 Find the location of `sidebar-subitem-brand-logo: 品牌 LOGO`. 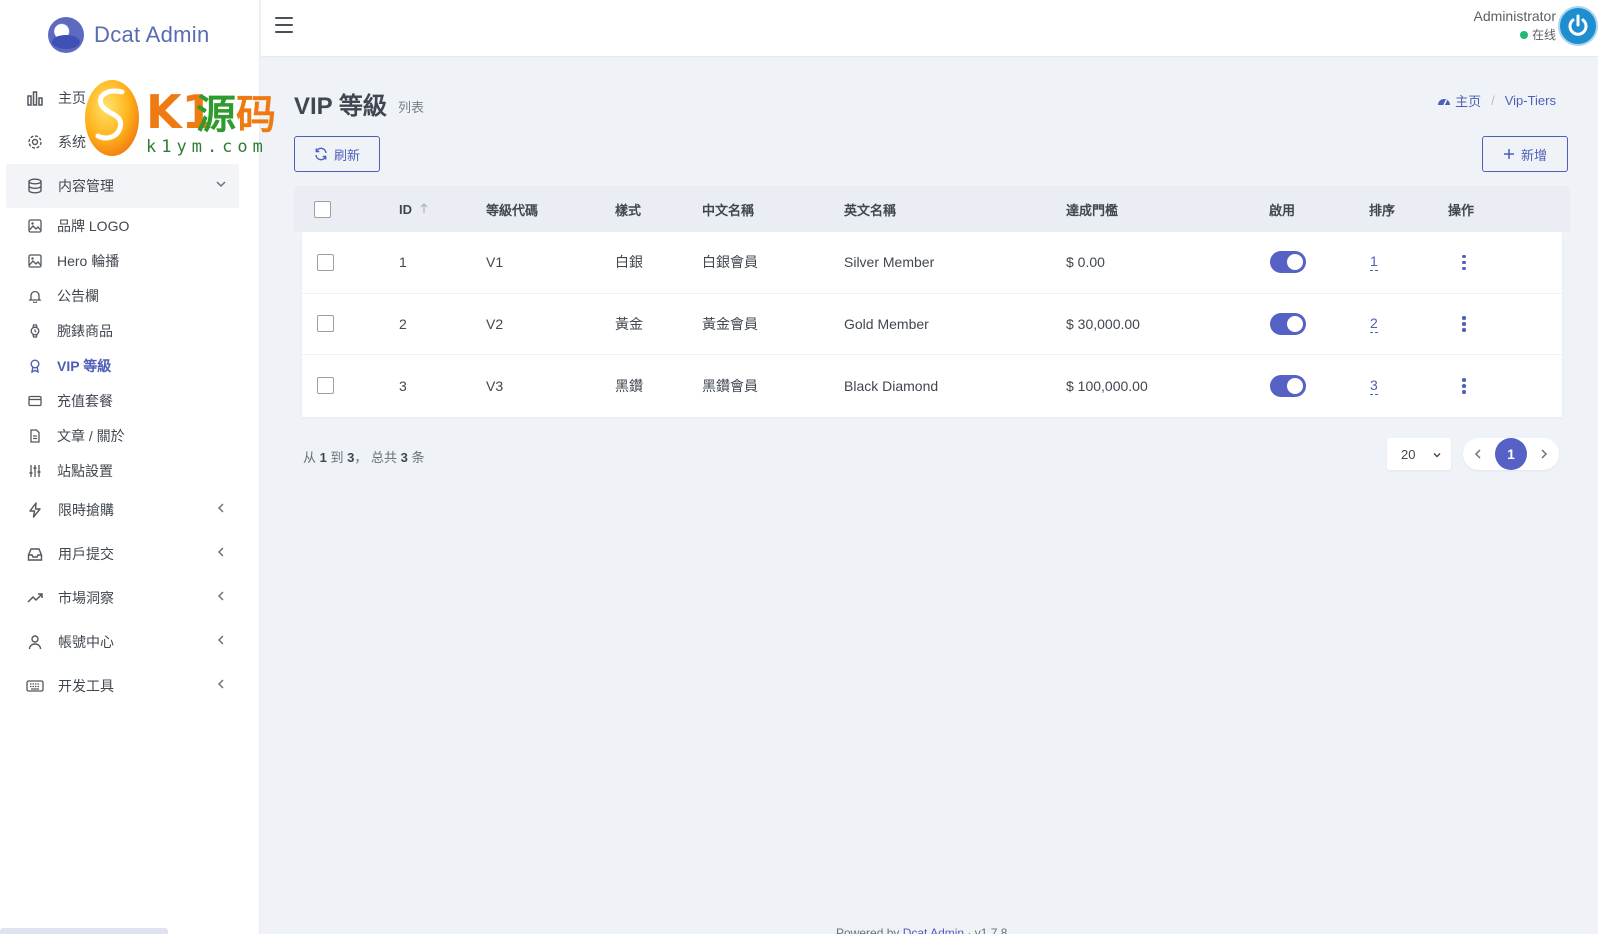

sidebar-subitem-brand-logo: 品牌 LOGO is located at coordinates (129, 225).